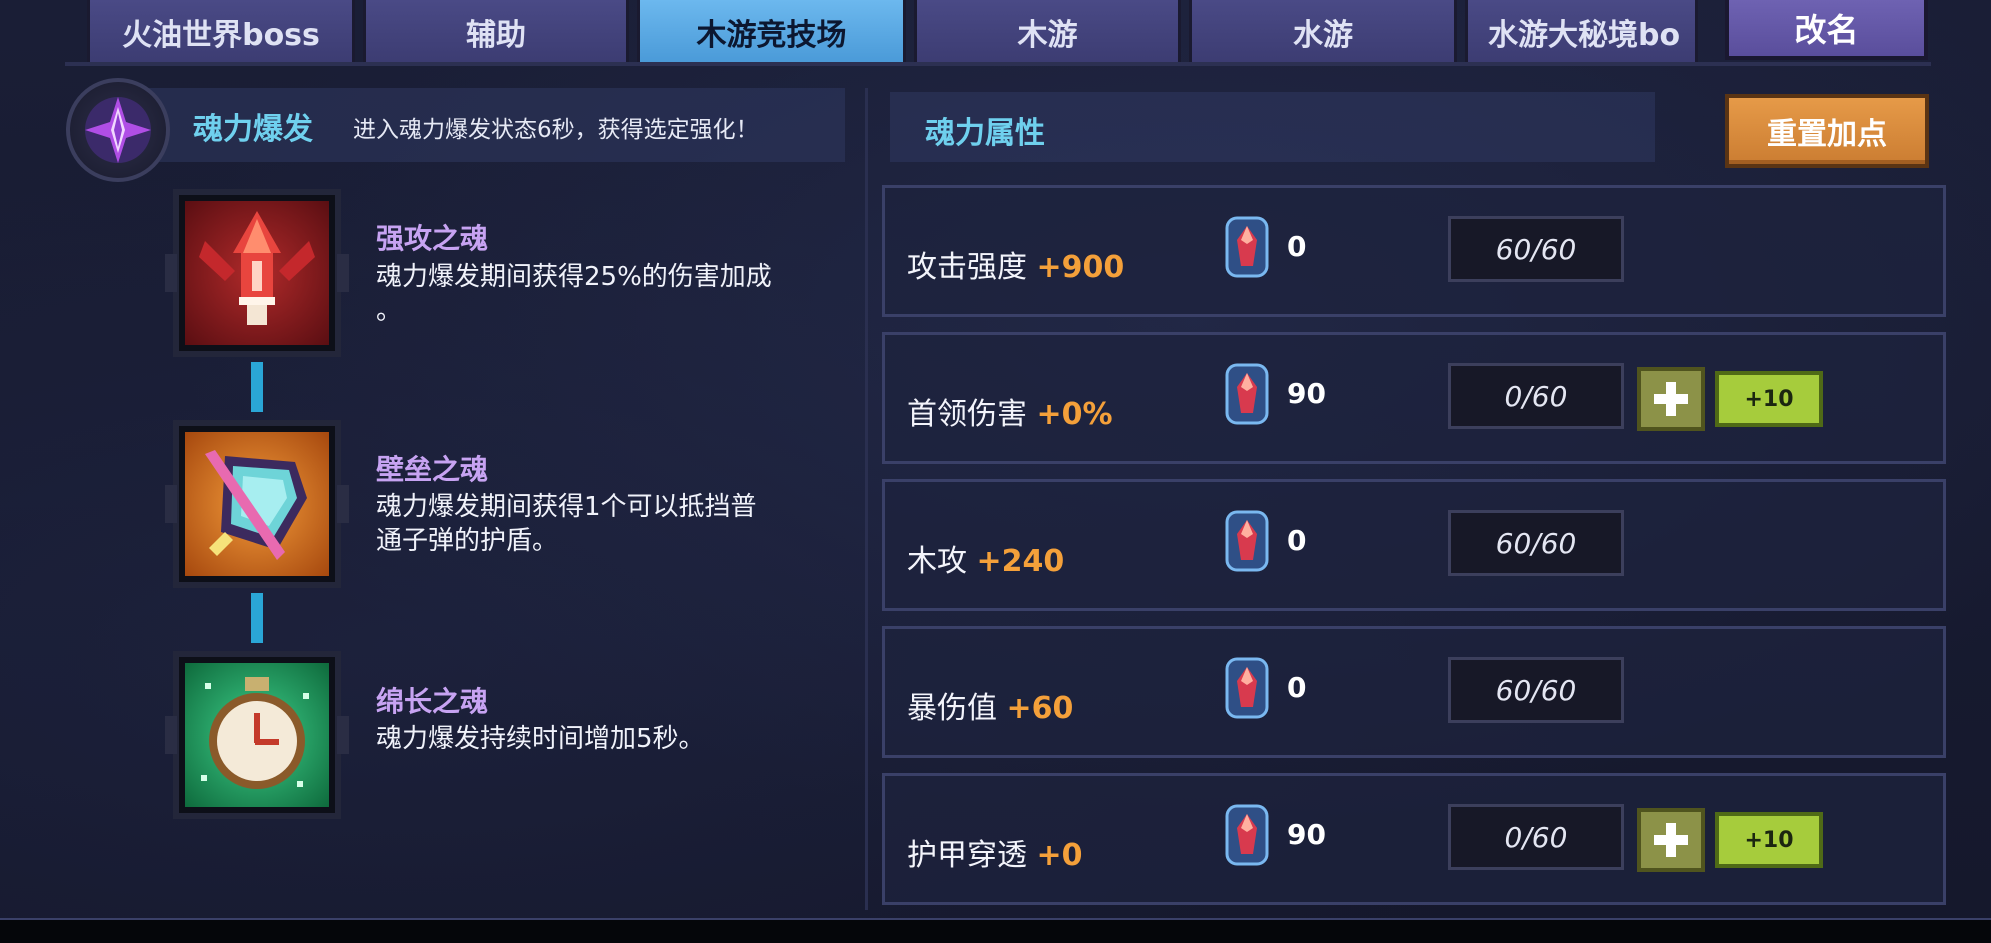 Image resolution: width=1991 pixels, height=943 pixels. Describe the element at coordinates (556, 130) in the screenshot. I see `soul-burst-description: 进入魂力爆发状态6秒，获得选定强化！` at that location.